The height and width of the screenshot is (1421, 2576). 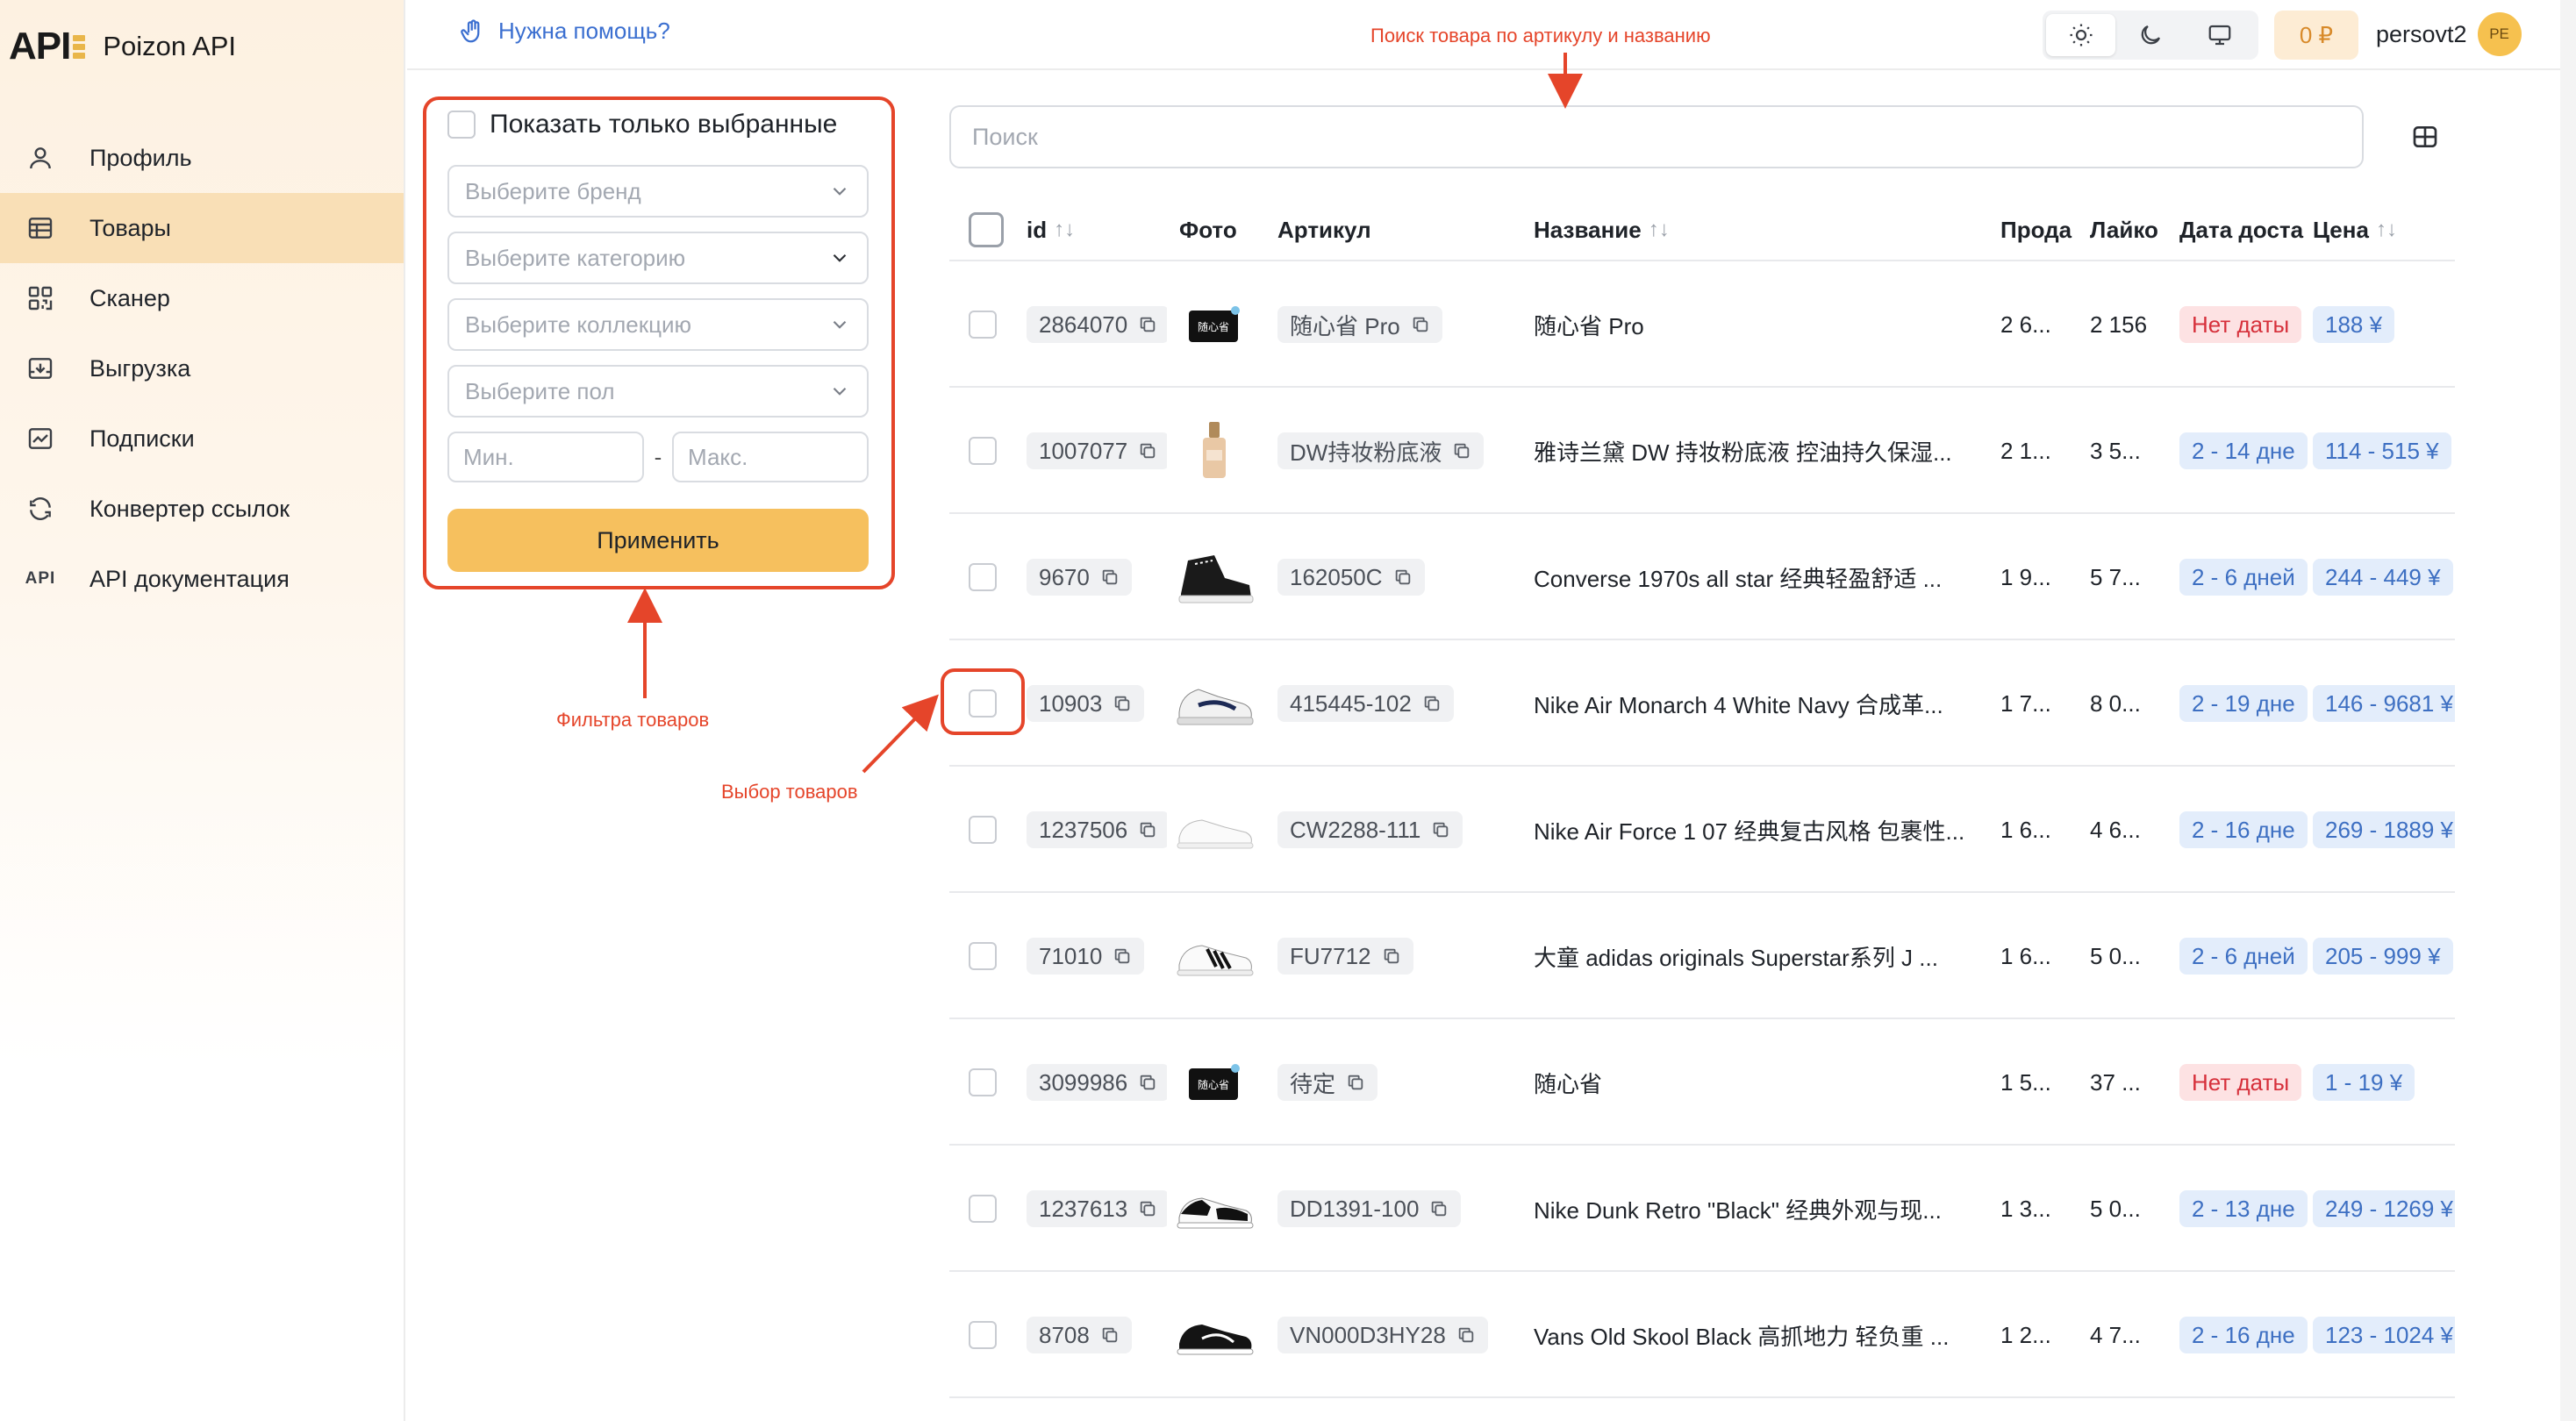 I want to click on user-menu: persovt2 PE, so click(x=2449, y=34).